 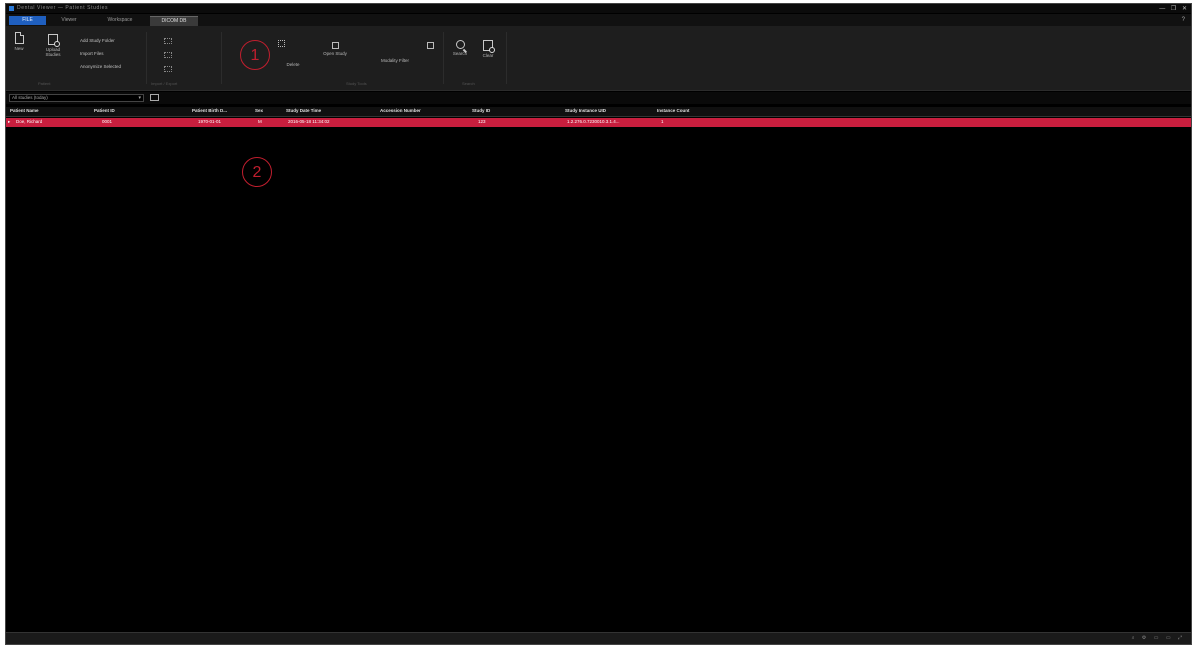 What do you see at coordinates (400, 110) in the screenshot?
I see `col-accession-number: Accession Number` at bounding box center [400, 110].